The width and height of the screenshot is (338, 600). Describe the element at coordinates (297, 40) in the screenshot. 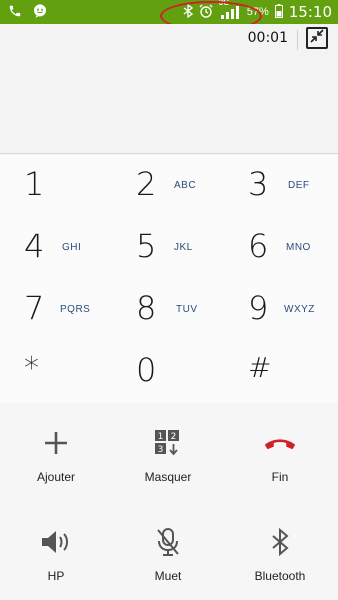

I see `divider` at that location.